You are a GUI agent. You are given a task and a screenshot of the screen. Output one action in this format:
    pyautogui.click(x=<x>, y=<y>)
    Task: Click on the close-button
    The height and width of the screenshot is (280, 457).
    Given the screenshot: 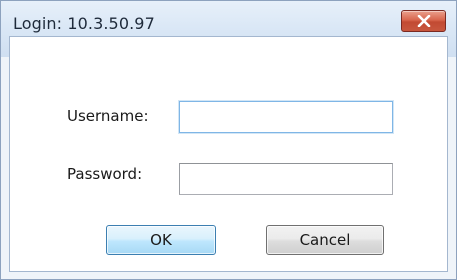 What is the action you would take?
    pyautogui.click(x=423, y=21)
    